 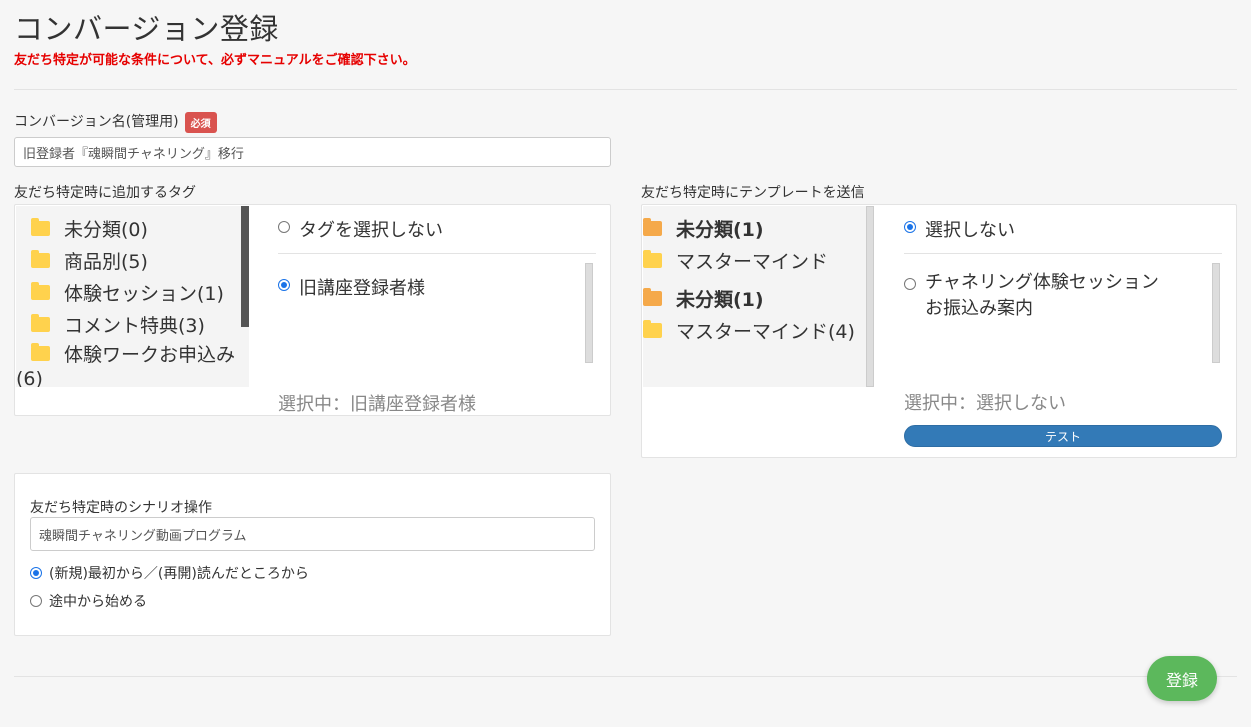 I want to click on tag-folder-label: 商品別(5), so click(x=106, y=261).